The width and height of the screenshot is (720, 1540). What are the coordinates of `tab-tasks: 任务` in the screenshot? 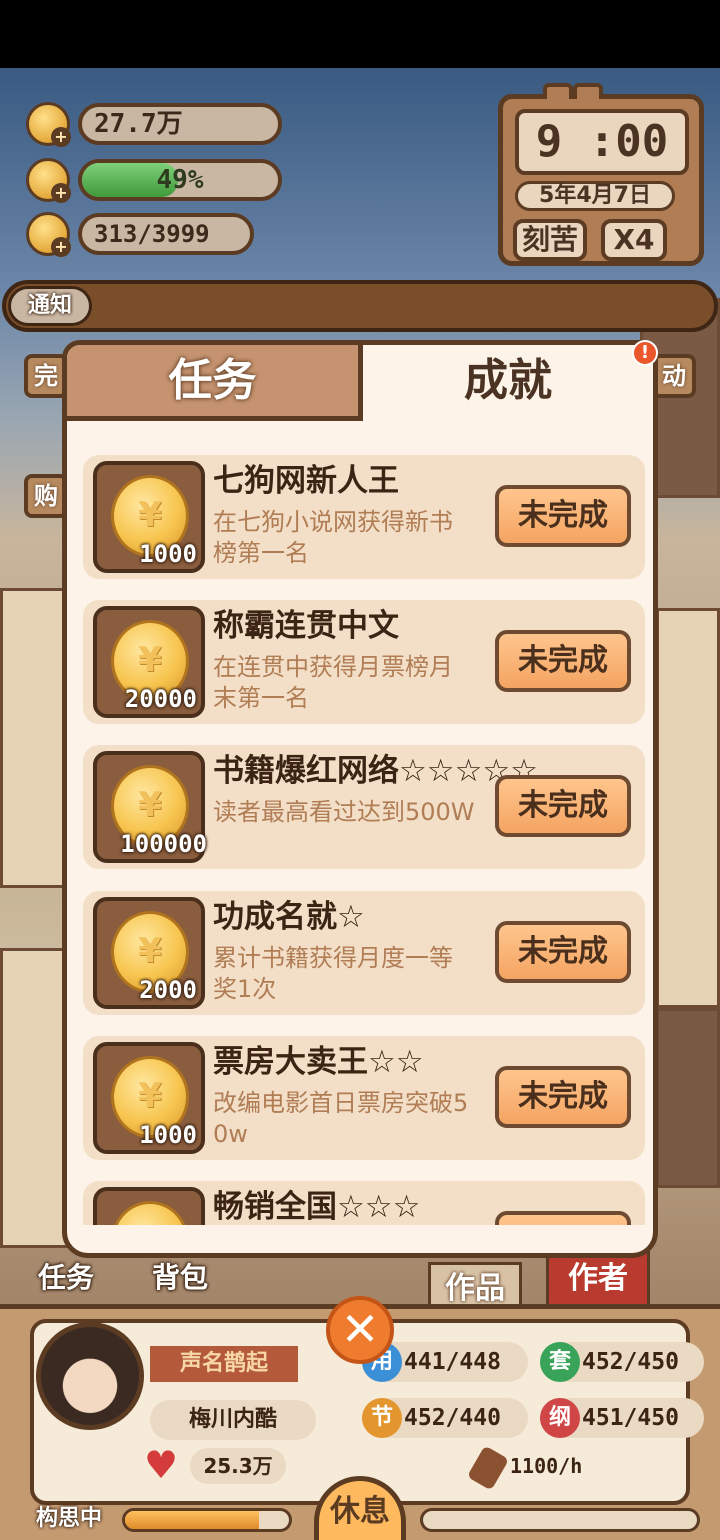 It's located at (215, 383).